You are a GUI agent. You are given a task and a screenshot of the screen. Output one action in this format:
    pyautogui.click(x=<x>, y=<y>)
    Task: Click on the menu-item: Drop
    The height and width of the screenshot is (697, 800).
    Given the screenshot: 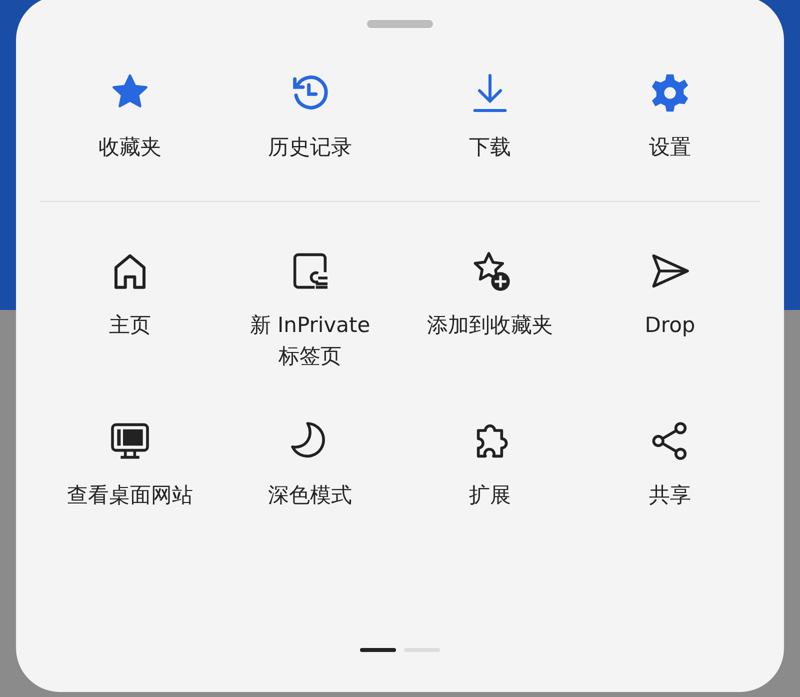 What is the action you would take?
    pyautogui.click(x=670, y=311)
    